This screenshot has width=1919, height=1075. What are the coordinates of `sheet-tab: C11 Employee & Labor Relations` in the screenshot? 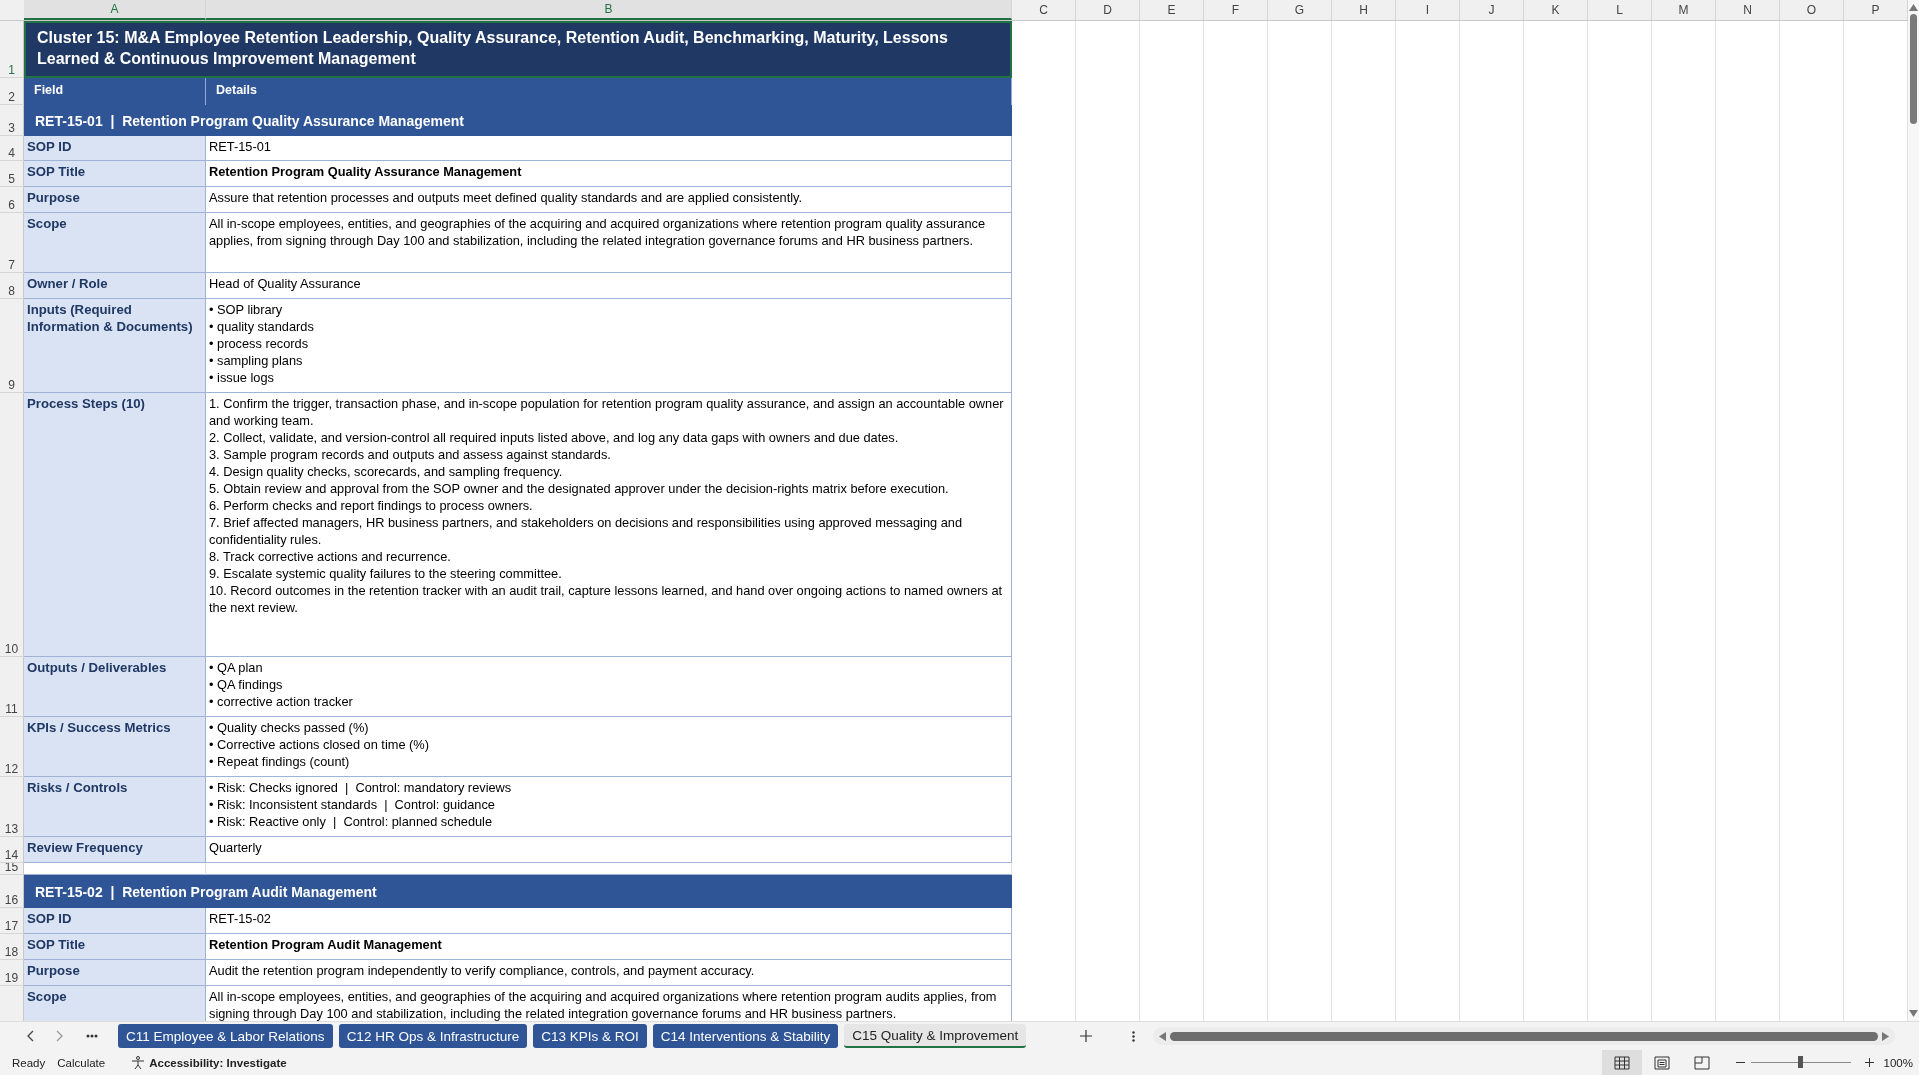 It's located at (225, 1036).